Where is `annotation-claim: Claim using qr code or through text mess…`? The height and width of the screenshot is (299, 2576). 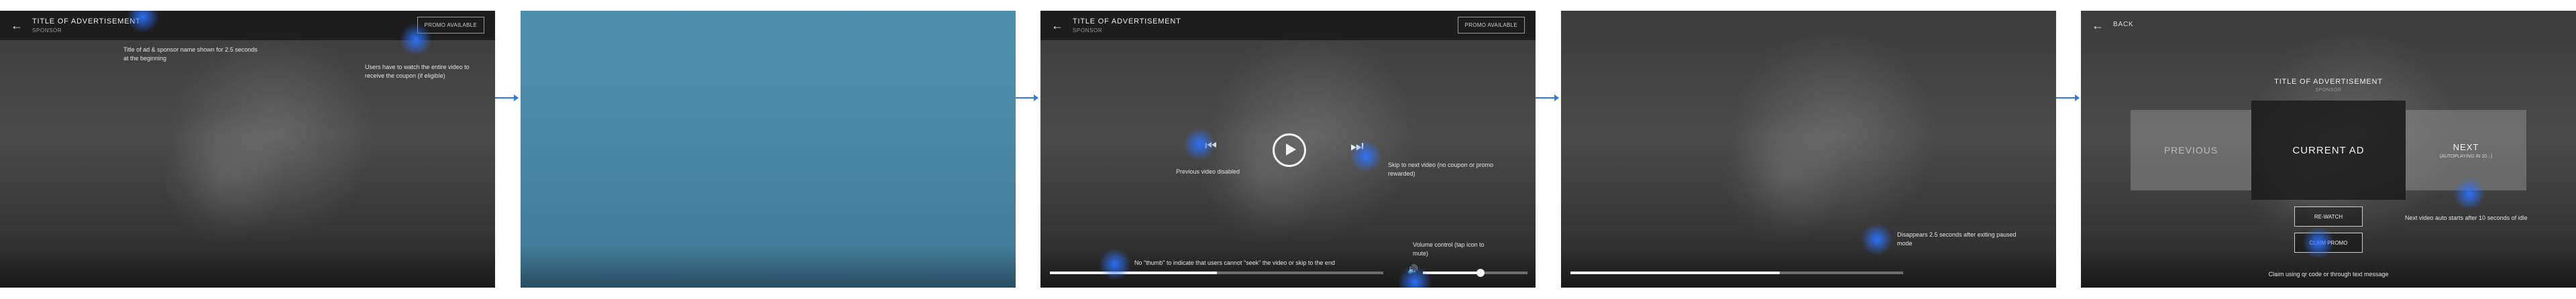 annotation-claim: Claim using qr code or through text mess… is located at coordinates (2328, 274).